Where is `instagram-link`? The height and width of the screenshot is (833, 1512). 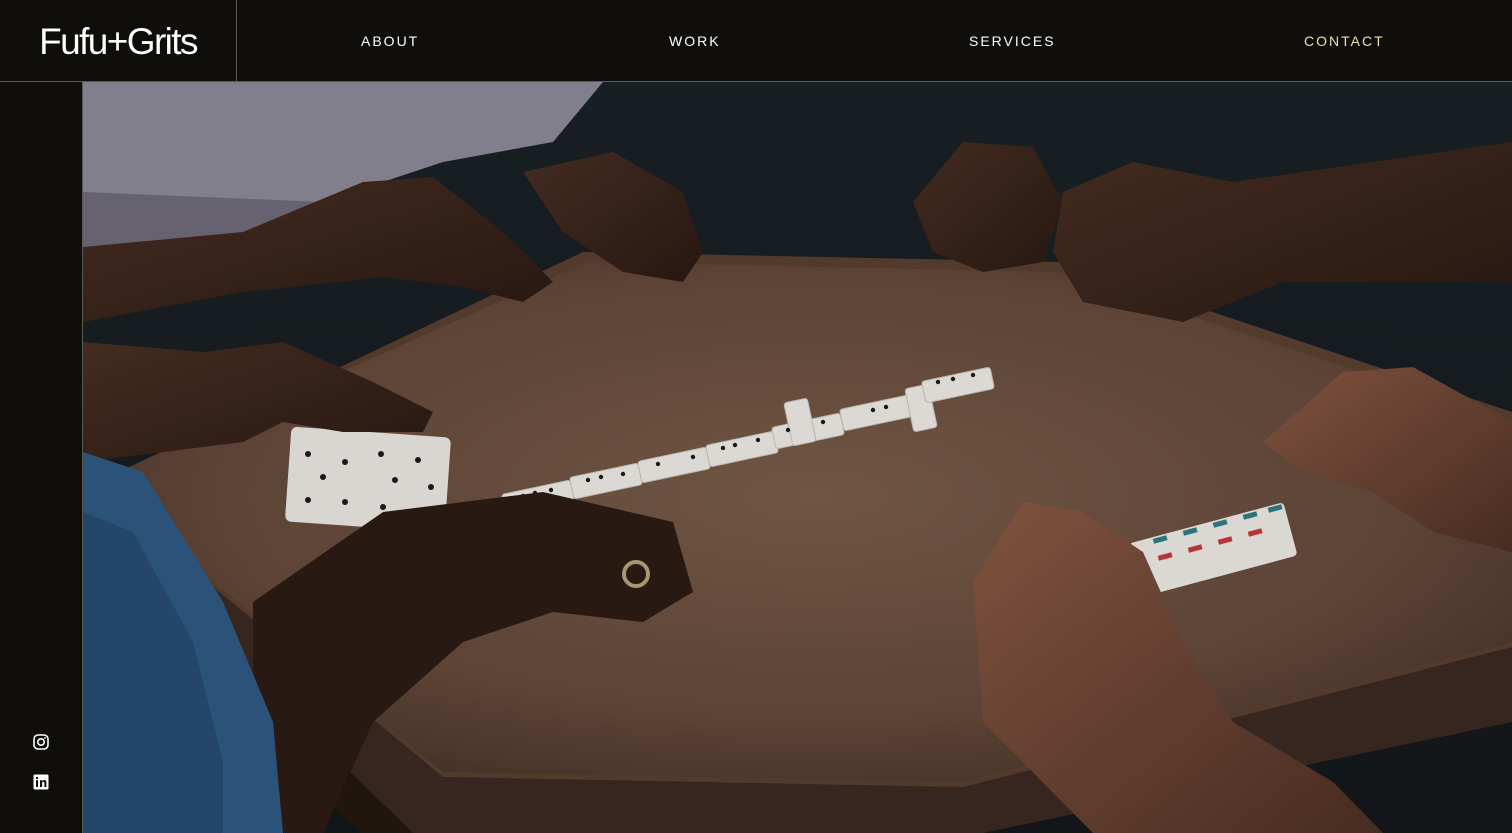 instagram-link is located at coordinates (41, 742).